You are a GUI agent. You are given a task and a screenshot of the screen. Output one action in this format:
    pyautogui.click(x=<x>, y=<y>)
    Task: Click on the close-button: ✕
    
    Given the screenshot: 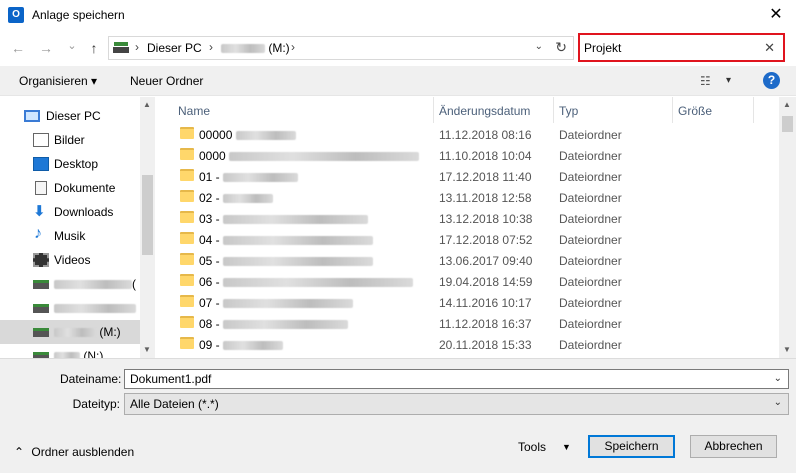 What is the action you would take?
    pyautogui.click(x=776, y=15)
    